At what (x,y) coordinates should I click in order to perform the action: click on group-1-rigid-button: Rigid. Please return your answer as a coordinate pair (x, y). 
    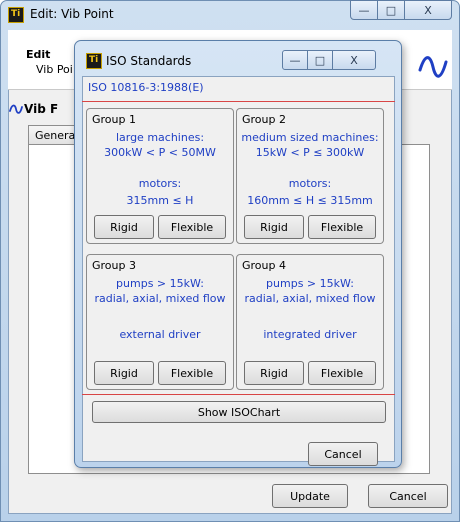
    Looking at the image, I should click on (124, 227).